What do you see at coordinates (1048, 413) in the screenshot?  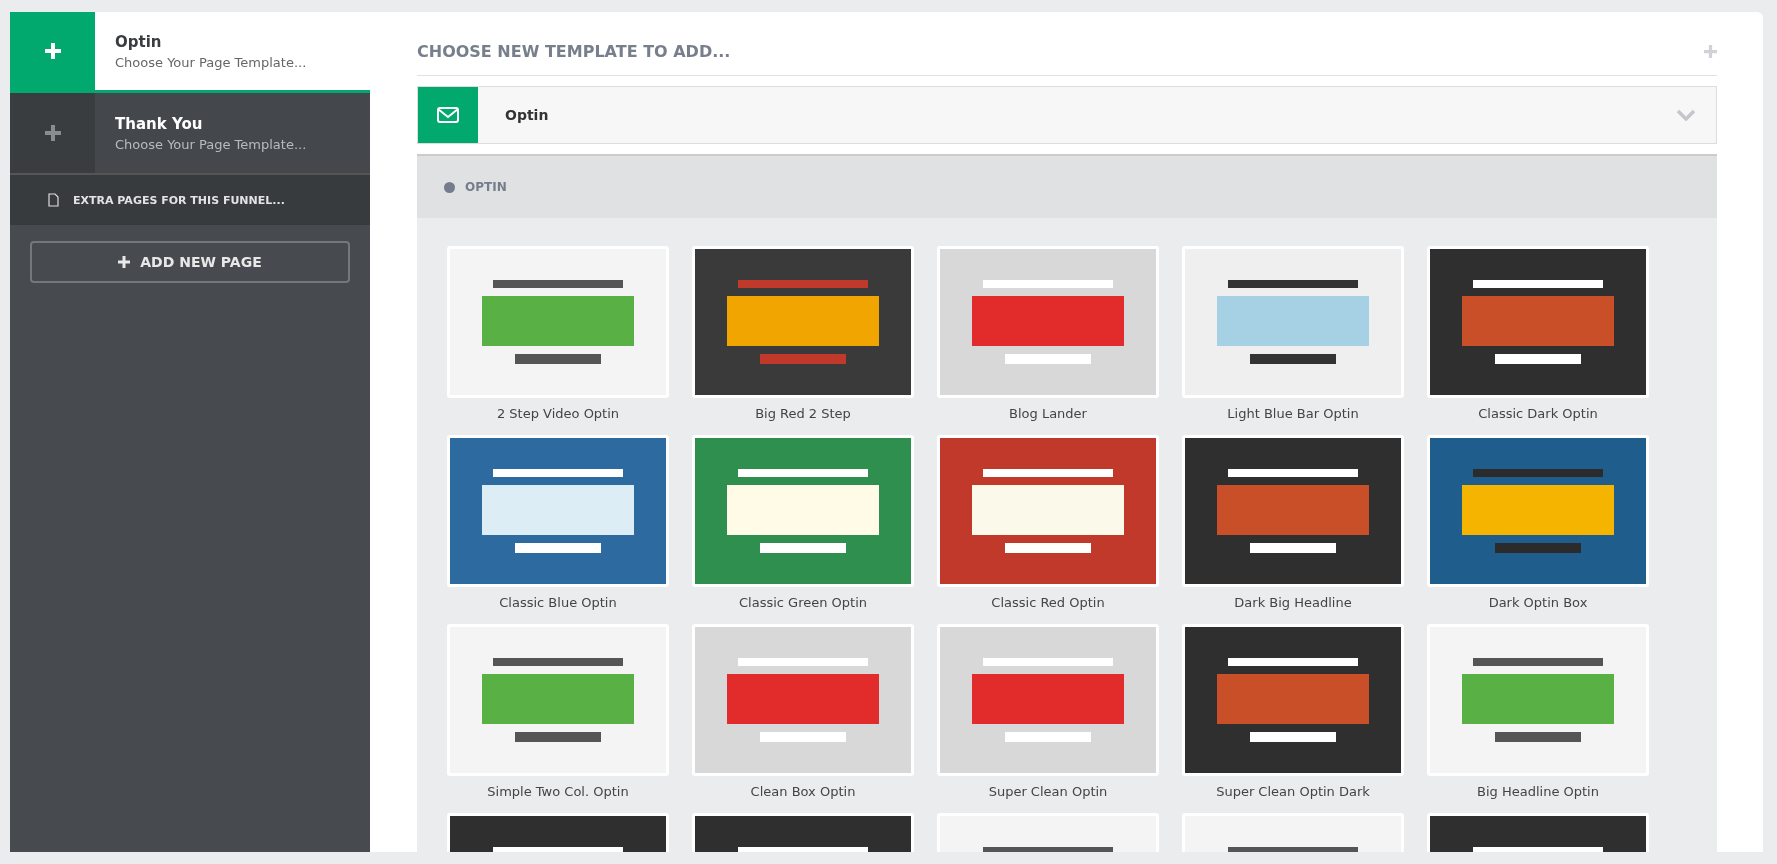 I see `template-name: Blog Lander` at bounding box center [1048, 413].